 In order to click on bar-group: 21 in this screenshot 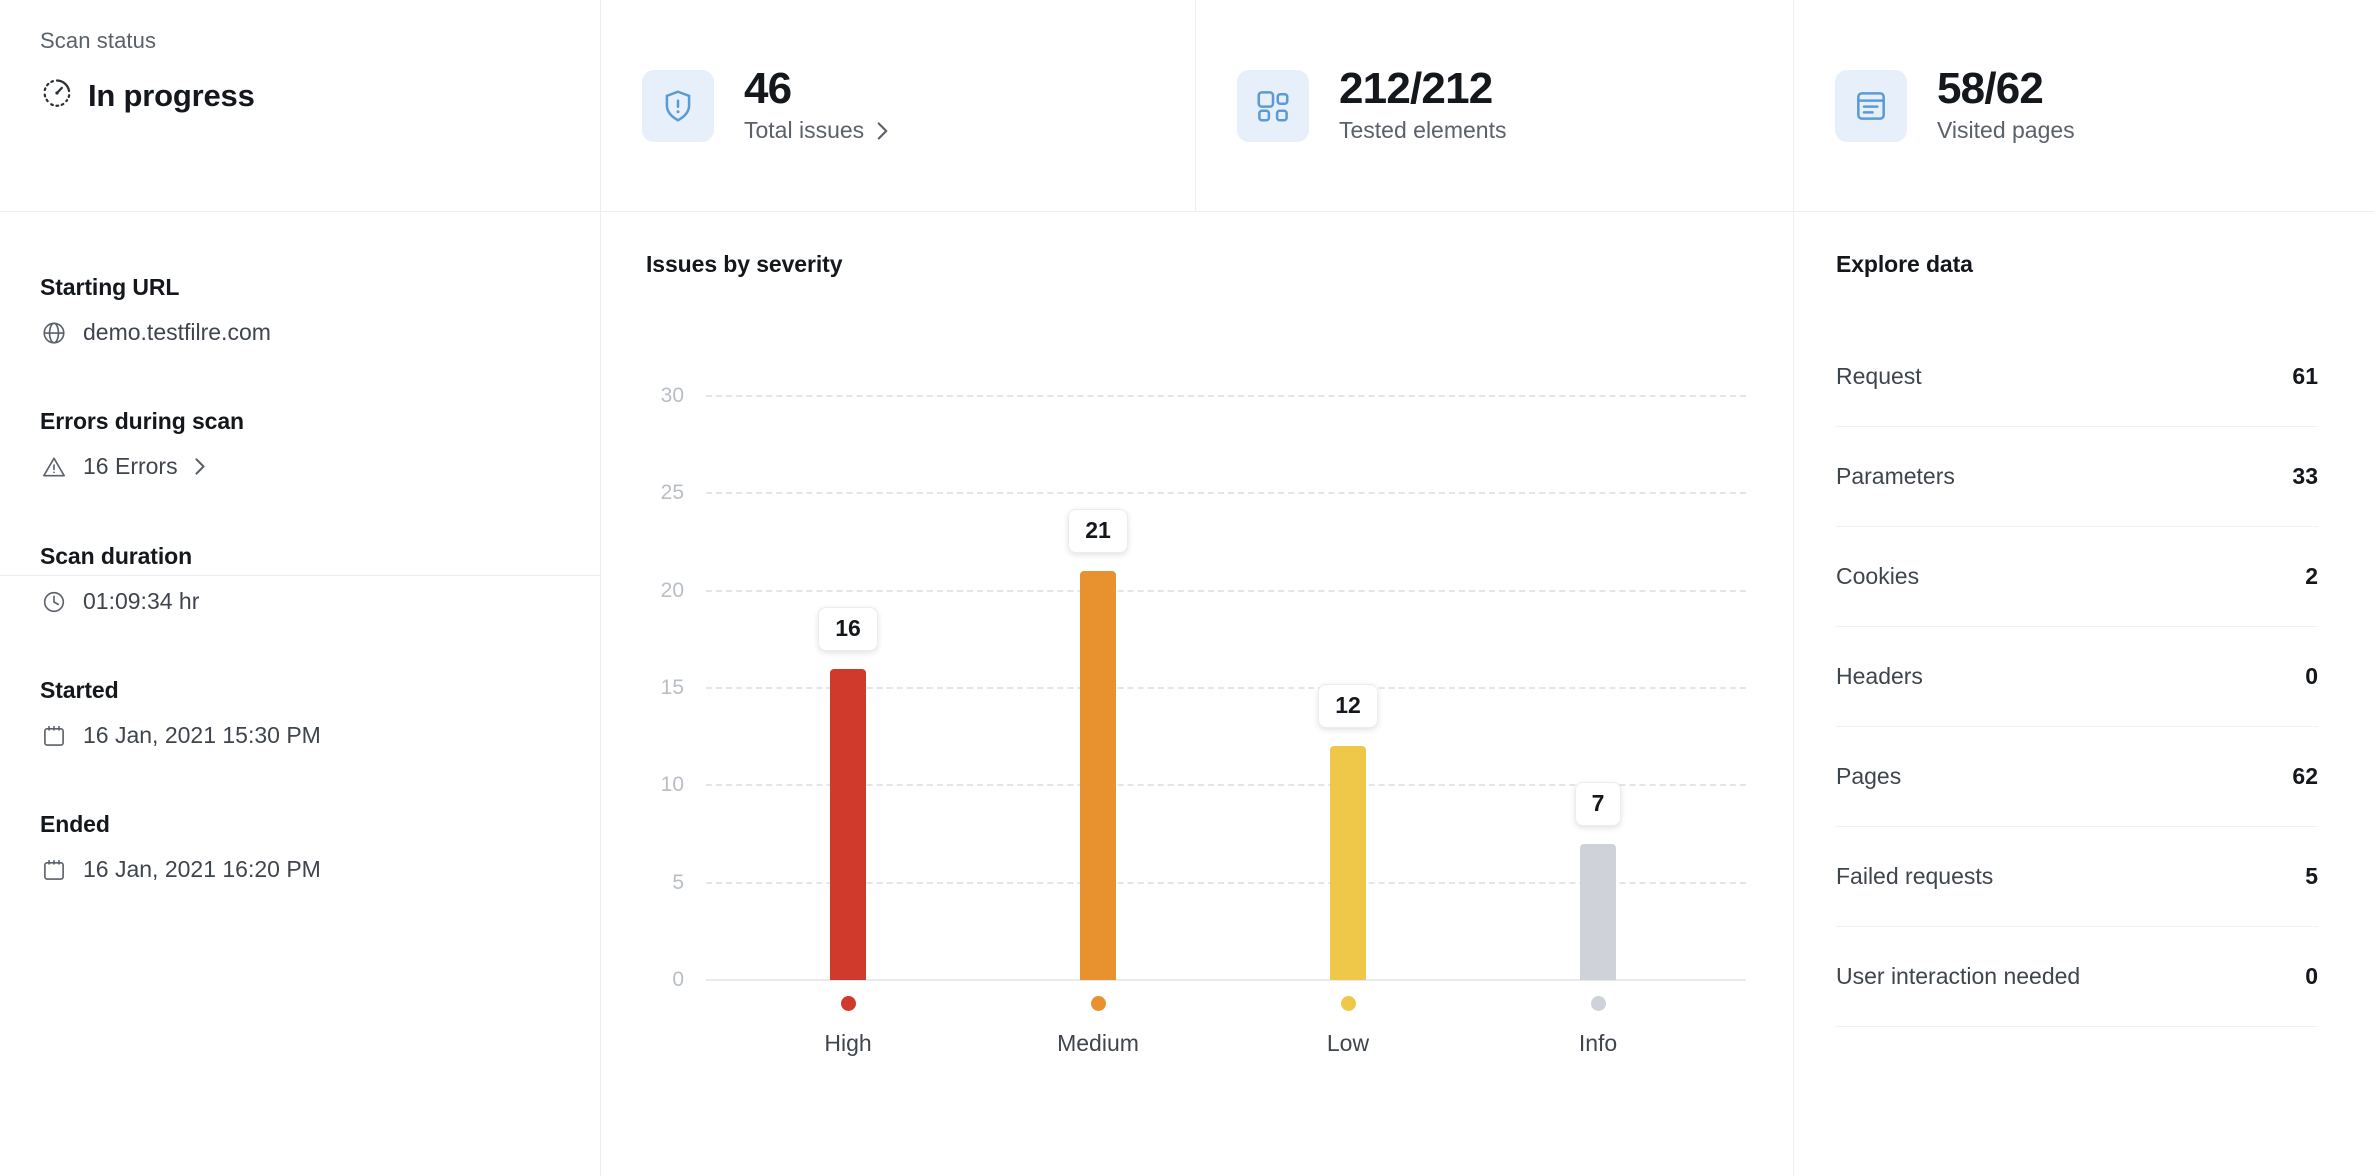, I will do `click(1098, 688)`.